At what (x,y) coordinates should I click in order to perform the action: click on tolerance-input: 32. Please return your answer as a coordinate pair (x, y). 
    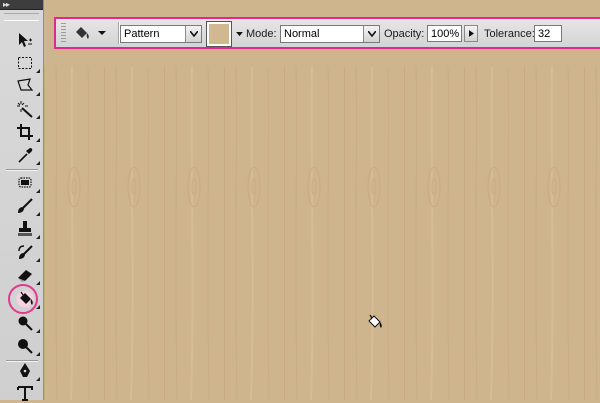
    Looking at the image, I should click on (548, 33).